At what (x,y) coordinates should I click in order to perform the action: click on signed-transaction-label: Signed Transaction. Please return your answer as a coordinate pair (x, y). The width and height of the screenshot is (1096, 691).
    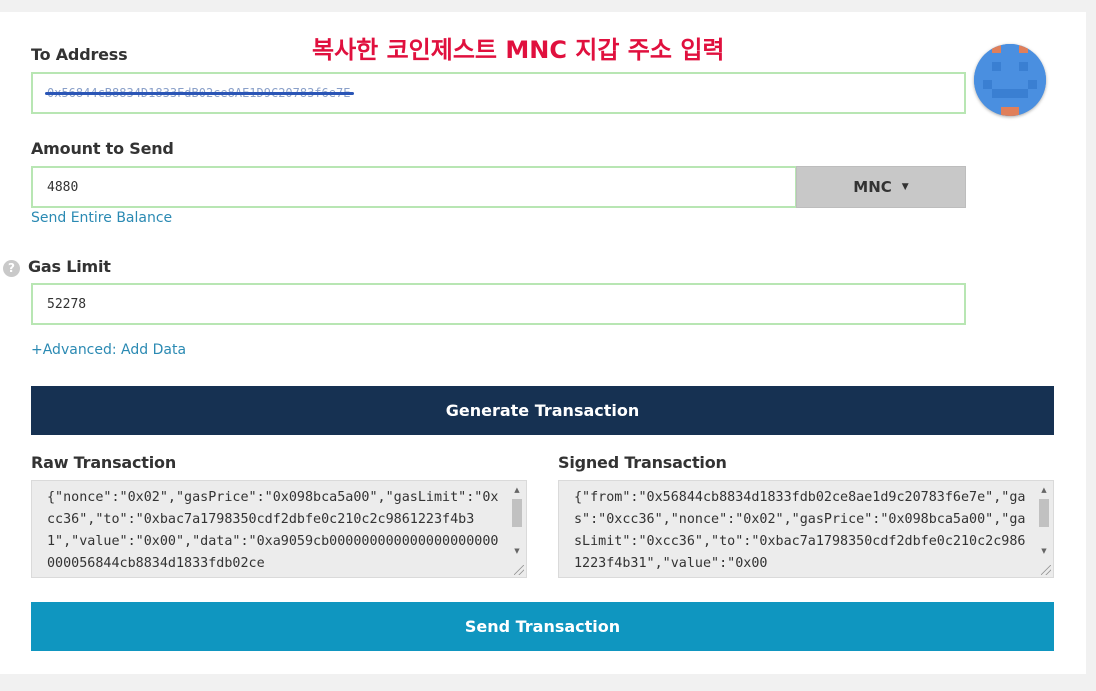
    Looking at the image, I should click on (642, 462).